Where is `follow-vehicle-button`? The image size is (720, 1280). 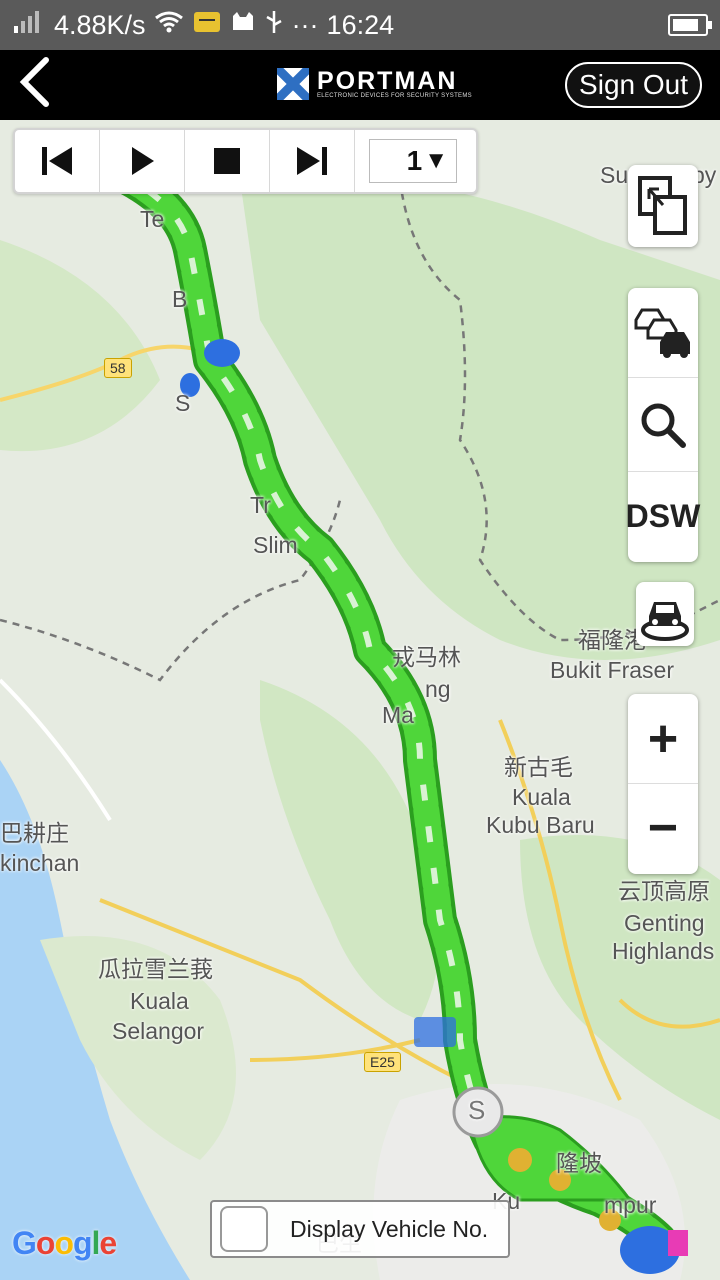 follow-vehicle-button is located at coordinates (665, 614).